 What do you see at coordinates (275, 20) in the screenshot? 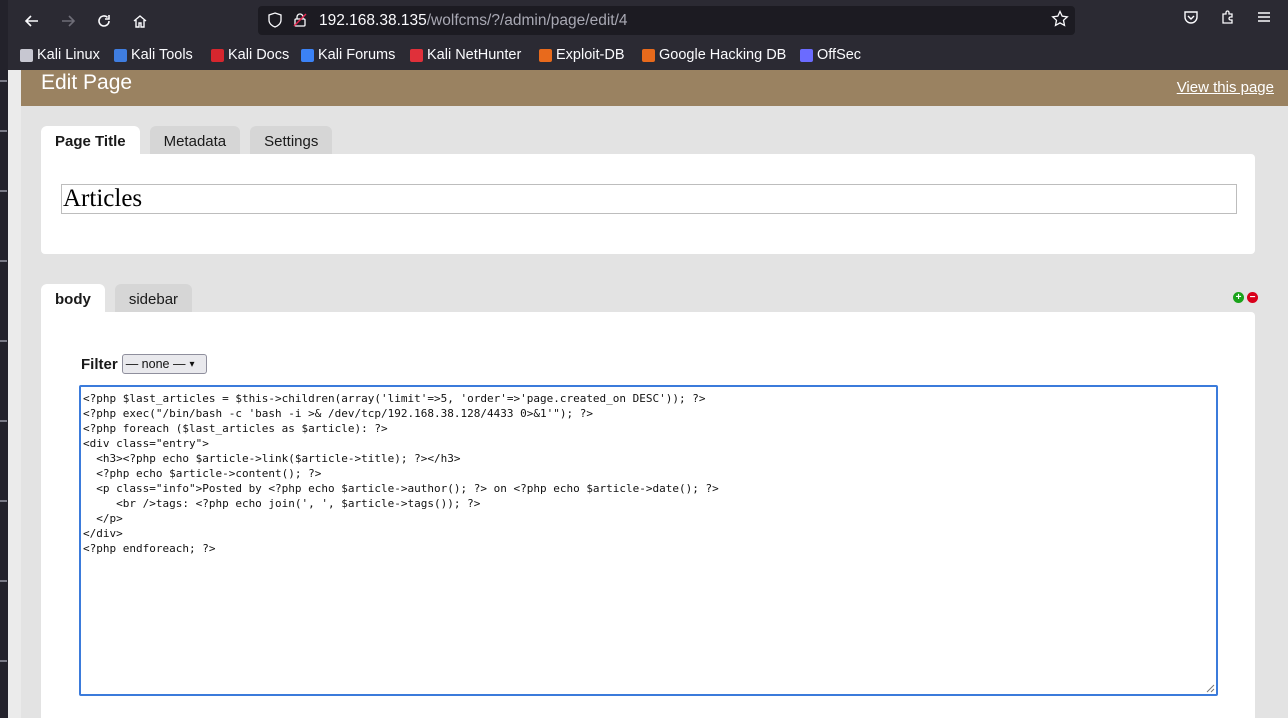
I see `tracking-protection-shield-icon` at bounding box center [275, 20].